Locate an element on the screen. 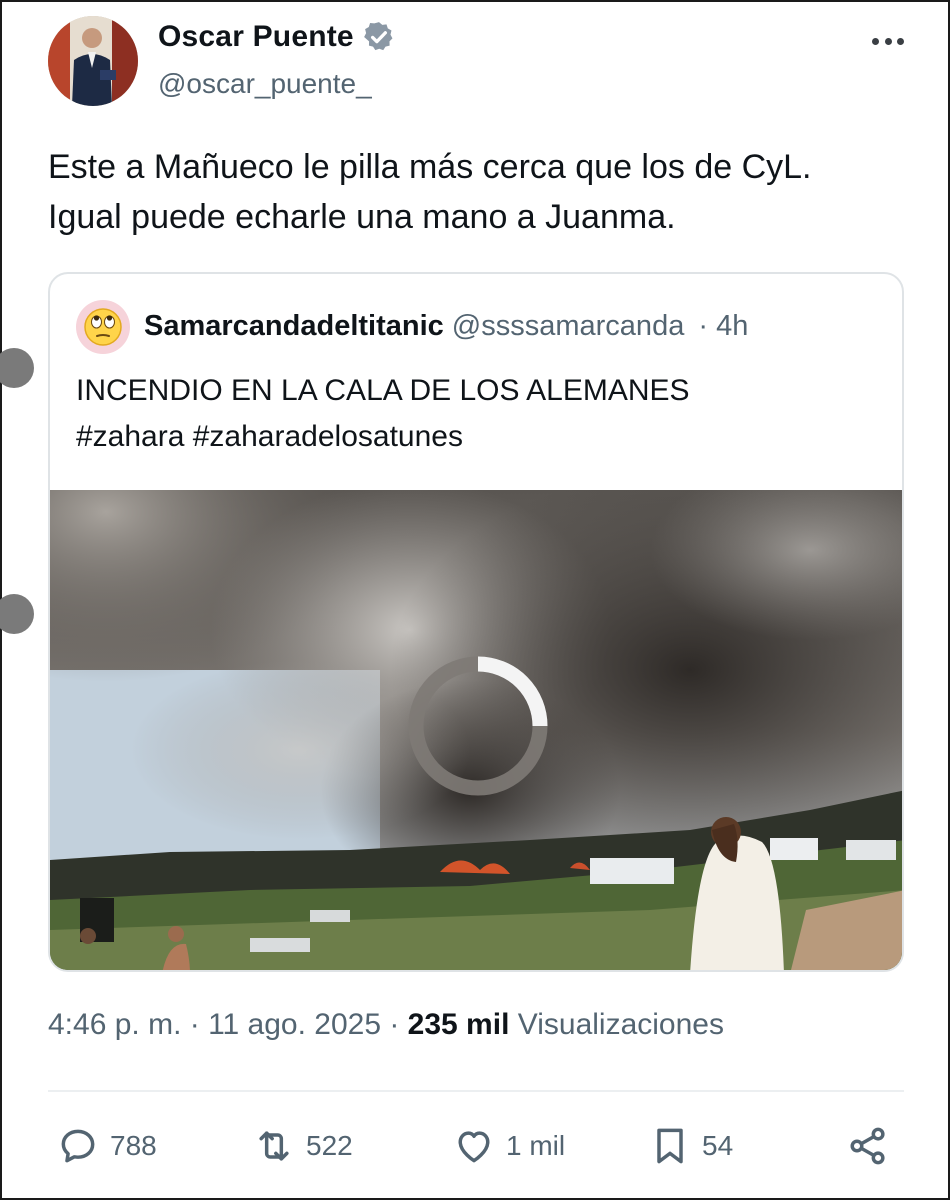 The width and height of the screenshot is (950, 1200). quoted-hashtags: #zahara #zaharadelosatunes is located at coordinates (476, 437).